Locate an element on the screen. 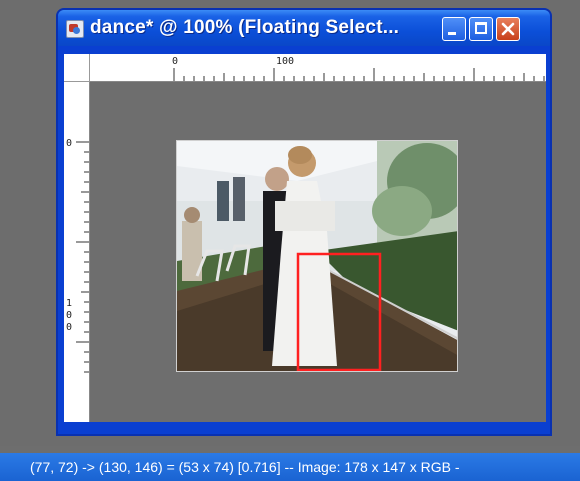  vruler-label-0b: 0 is located at coordinates (69, 315).